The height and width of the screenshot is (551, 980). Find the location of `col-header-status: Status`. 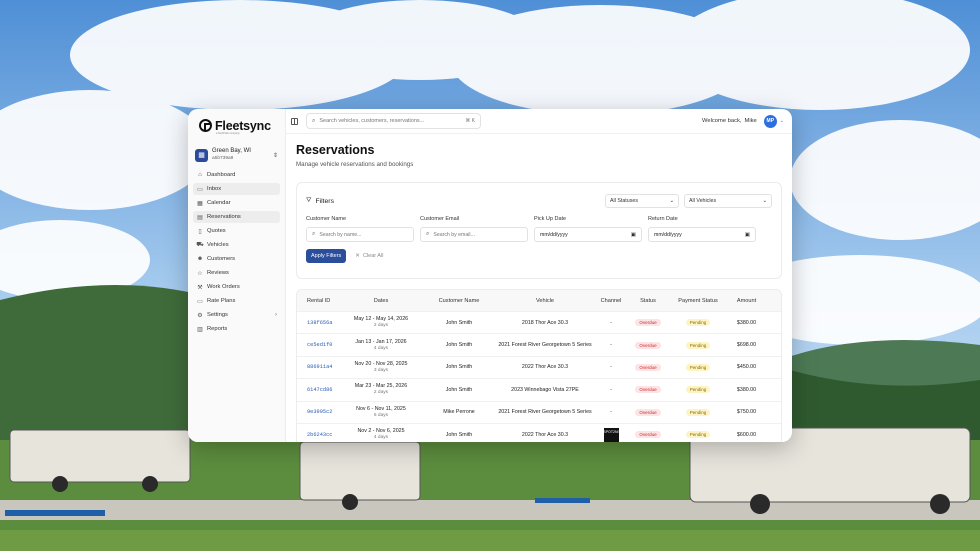

col-header-status: Status is located at coordinates (648, 301).